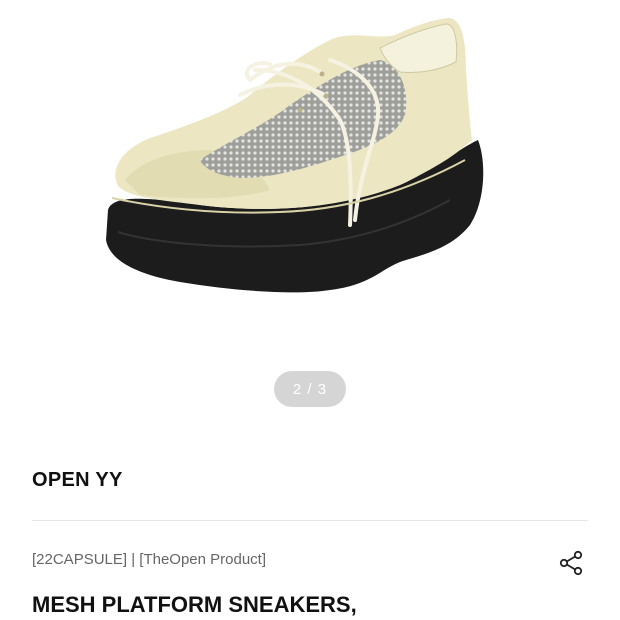  Describe the element at coordinates (310, 520) in the screenshot. I see `divider` at that location.